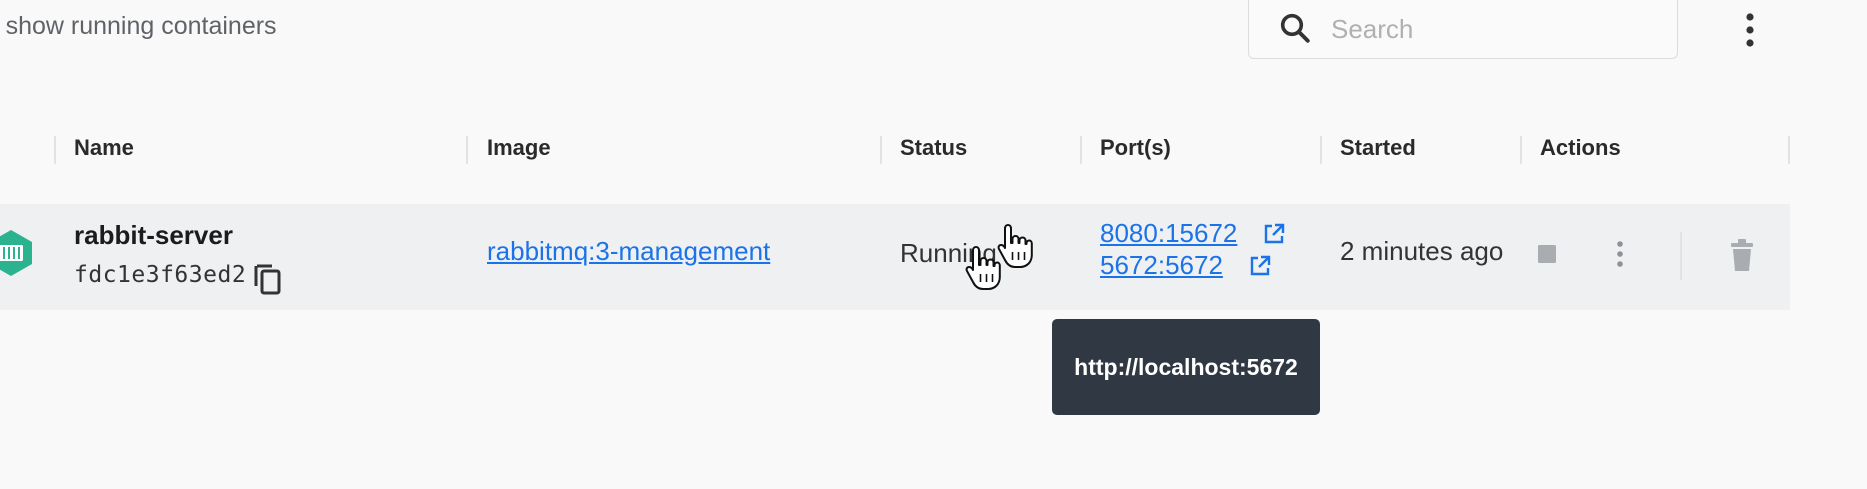 Image resolution: width=1867 pixels, height=489 pixels. What do you see at coordinates (153, 235) in the screenshot?
I see `container-name: rabbit-server` at bounding box center [153, 235].